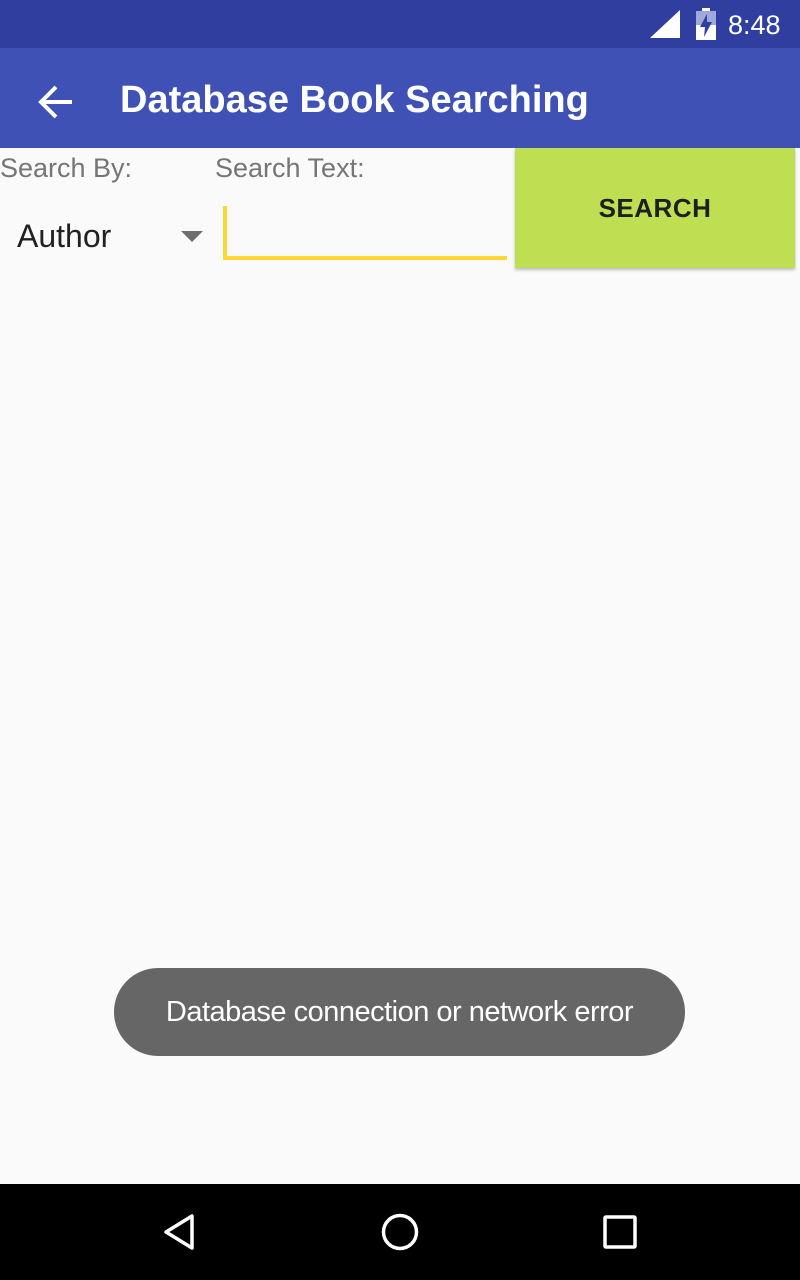  I want to click on back-triangle-icon, so click(179, 1232).